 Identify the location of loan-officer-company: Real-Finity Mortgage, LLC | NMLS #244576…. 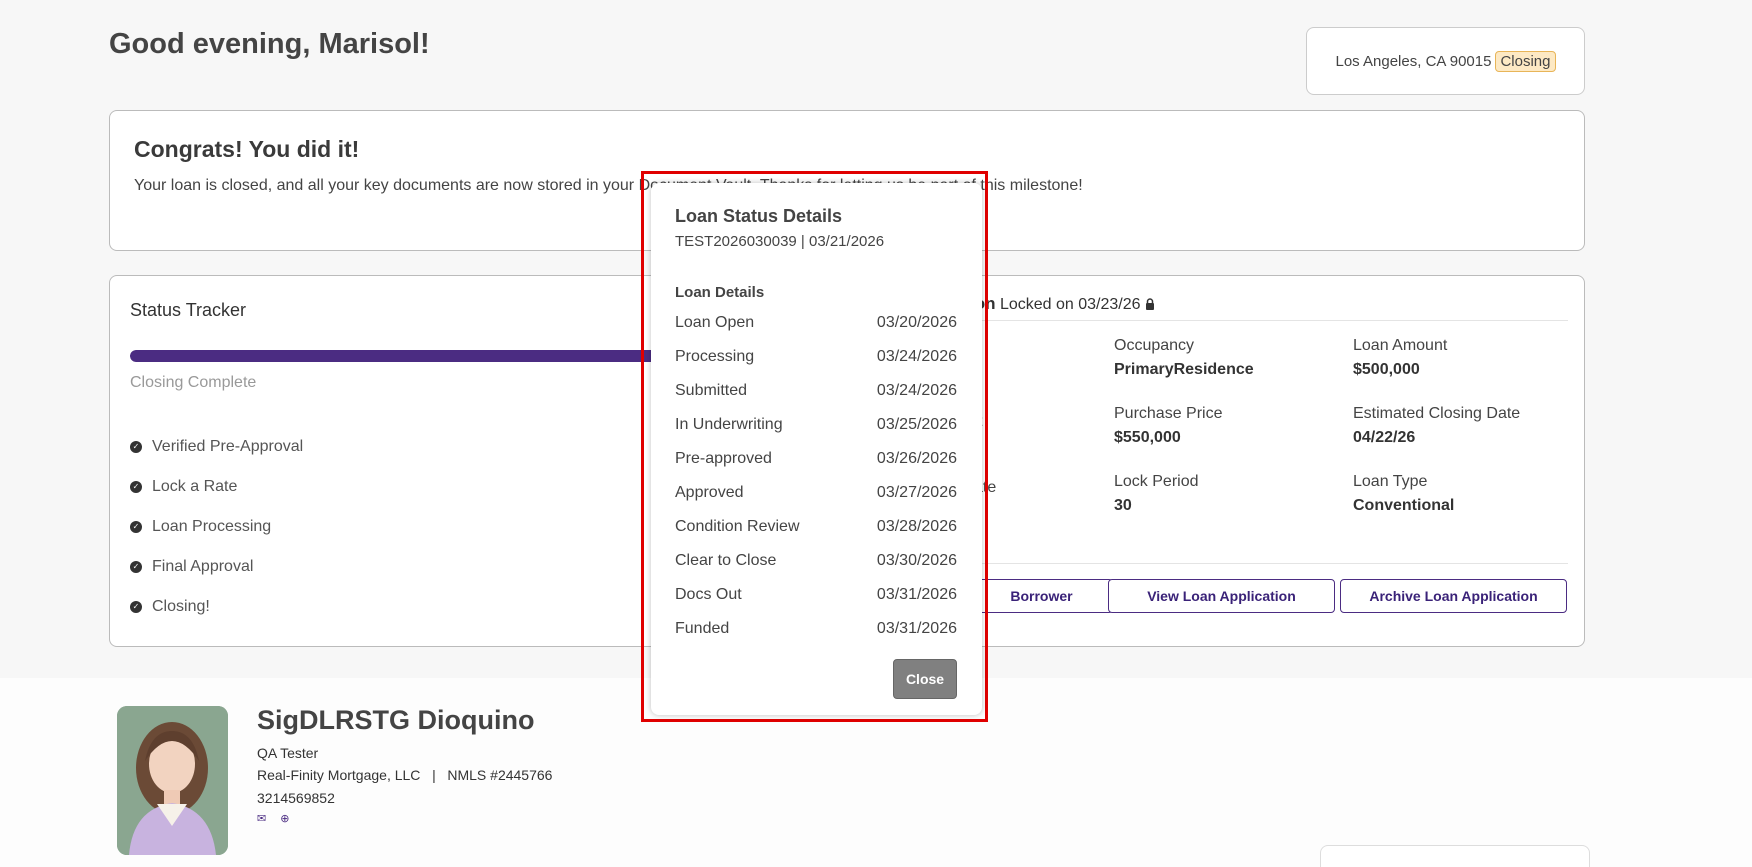
(405, 775).